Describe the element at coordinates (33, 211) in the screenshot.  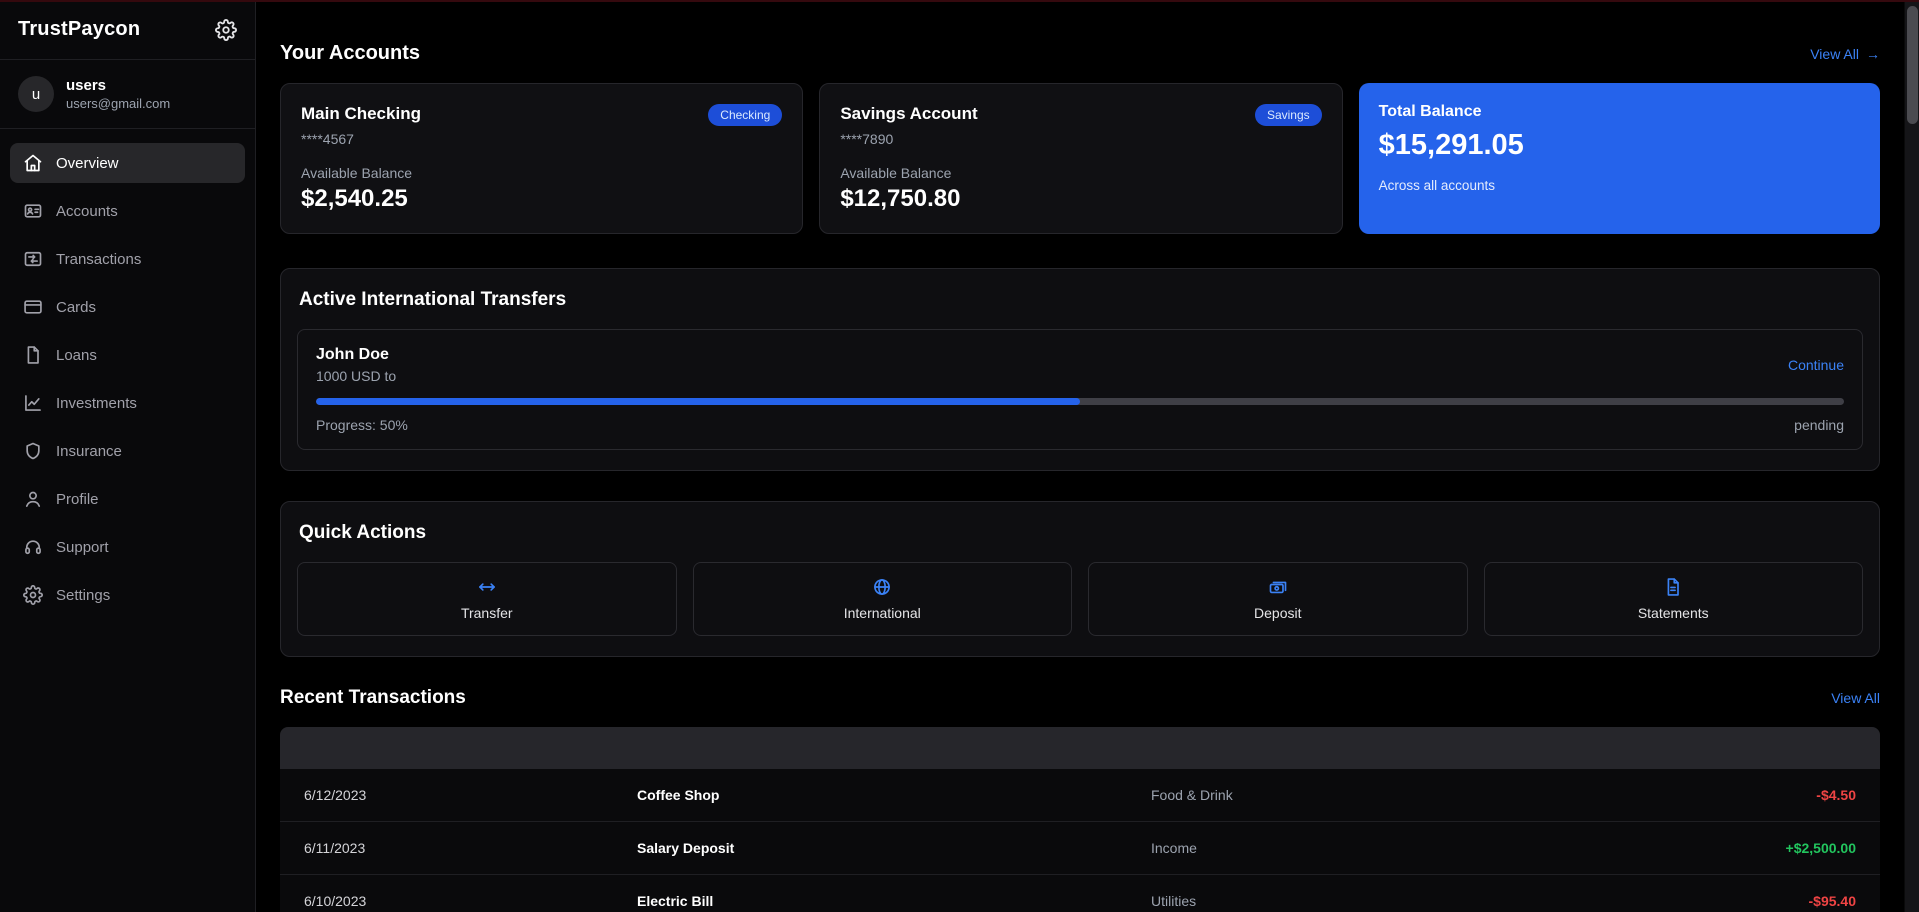
I see `id-card-icon` at that location.